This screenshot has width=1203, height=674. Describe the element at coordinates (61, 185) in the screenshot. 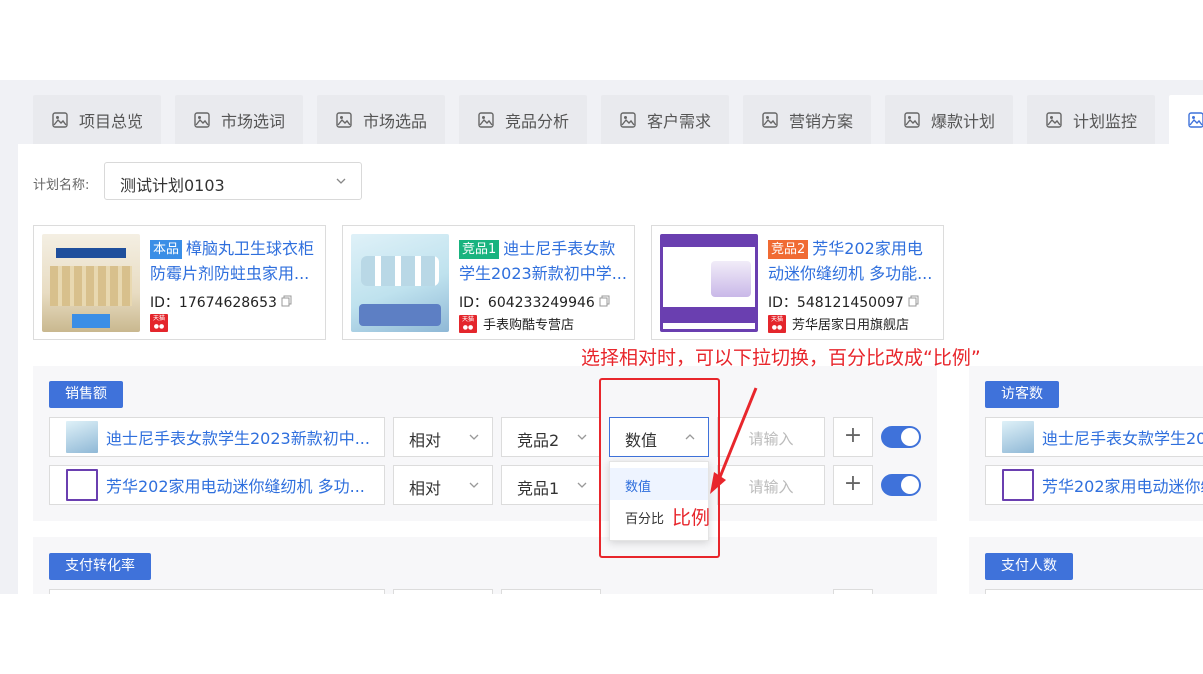

I see `plan-name-label: 计划名称:` at that location.